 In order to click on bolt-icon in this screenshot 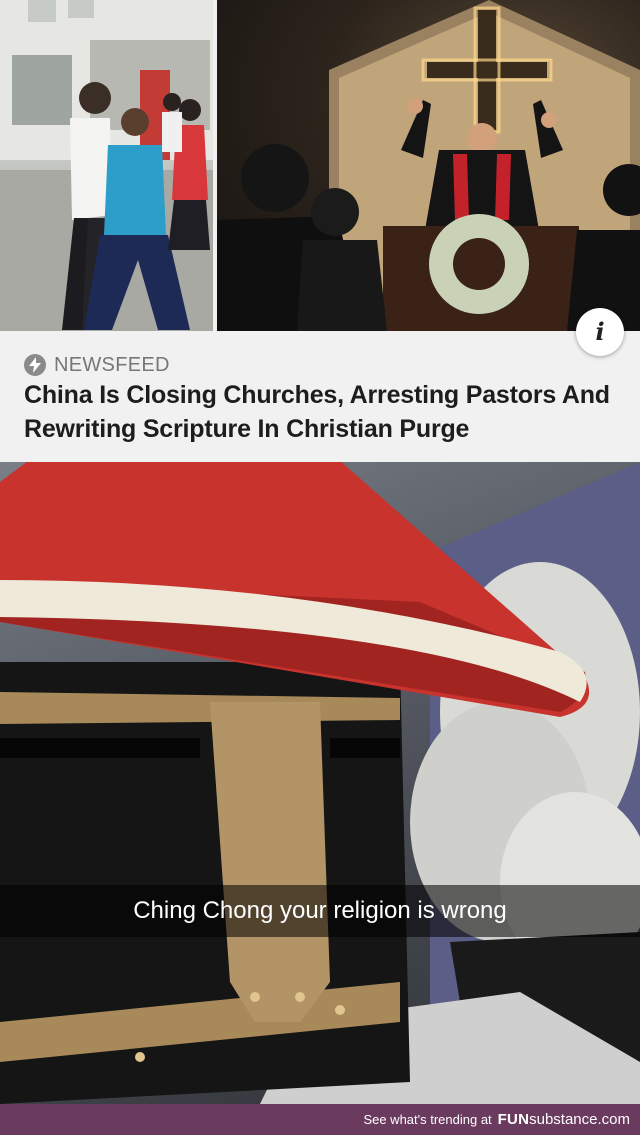, I will do `click(35, 365)`.